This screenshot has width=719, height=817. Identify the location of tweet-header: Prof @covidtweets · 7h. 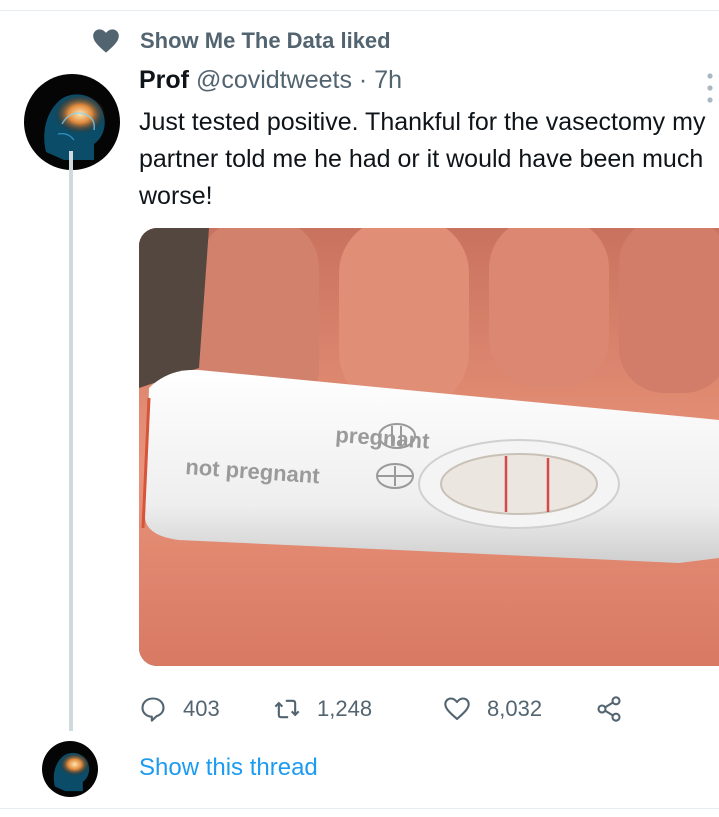
(270, 80).